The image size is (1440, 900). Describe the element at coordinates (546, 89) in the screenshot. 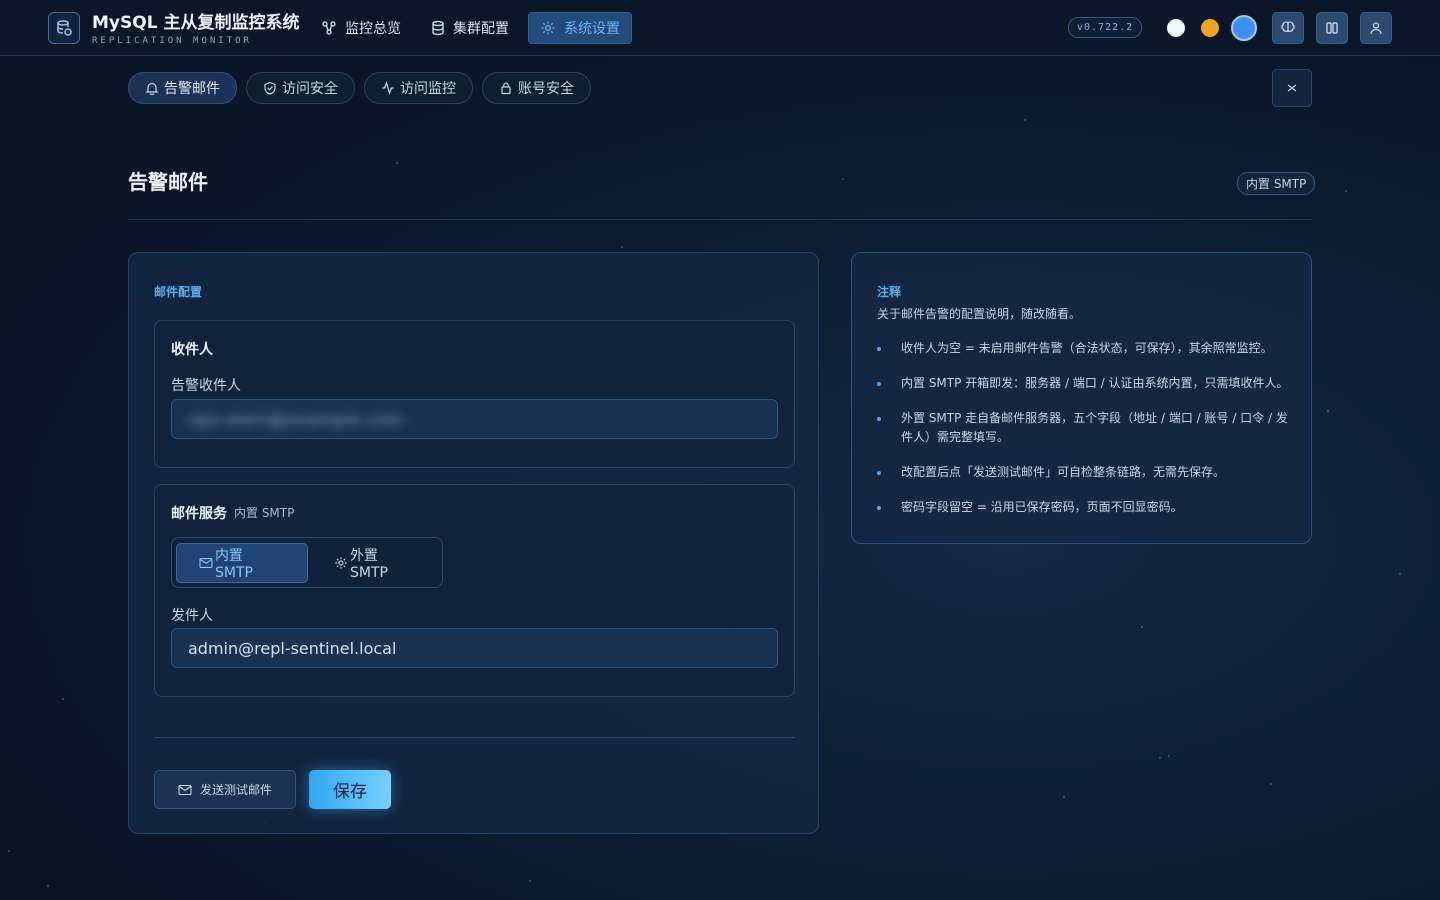

I see `tab-label: 账号安全` at that location.